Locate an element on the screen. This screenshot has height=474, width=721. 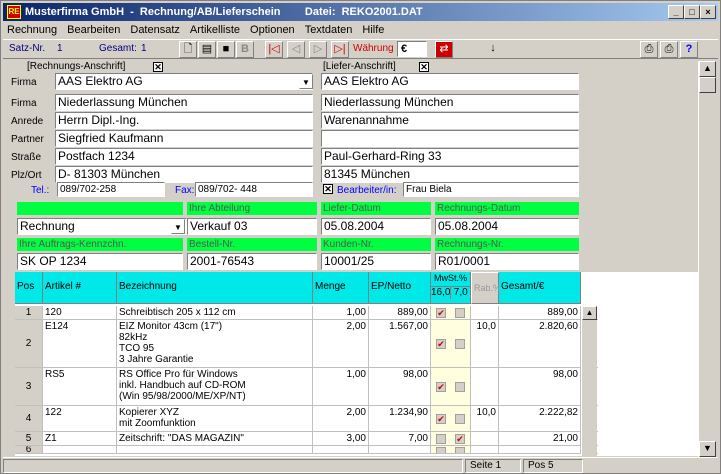
row-artikel: Z1 is located at coordinates (80, 438).